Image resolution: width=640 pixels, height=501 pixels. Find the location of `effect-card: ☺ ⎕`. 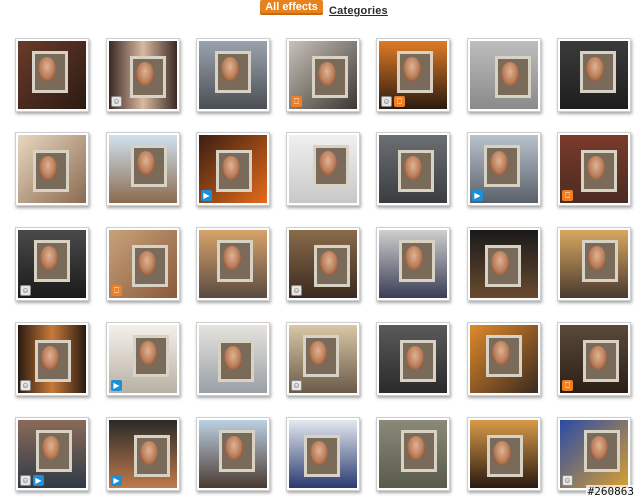

effect-card: ☺ ⎕ is located at coordinates (413, 75).